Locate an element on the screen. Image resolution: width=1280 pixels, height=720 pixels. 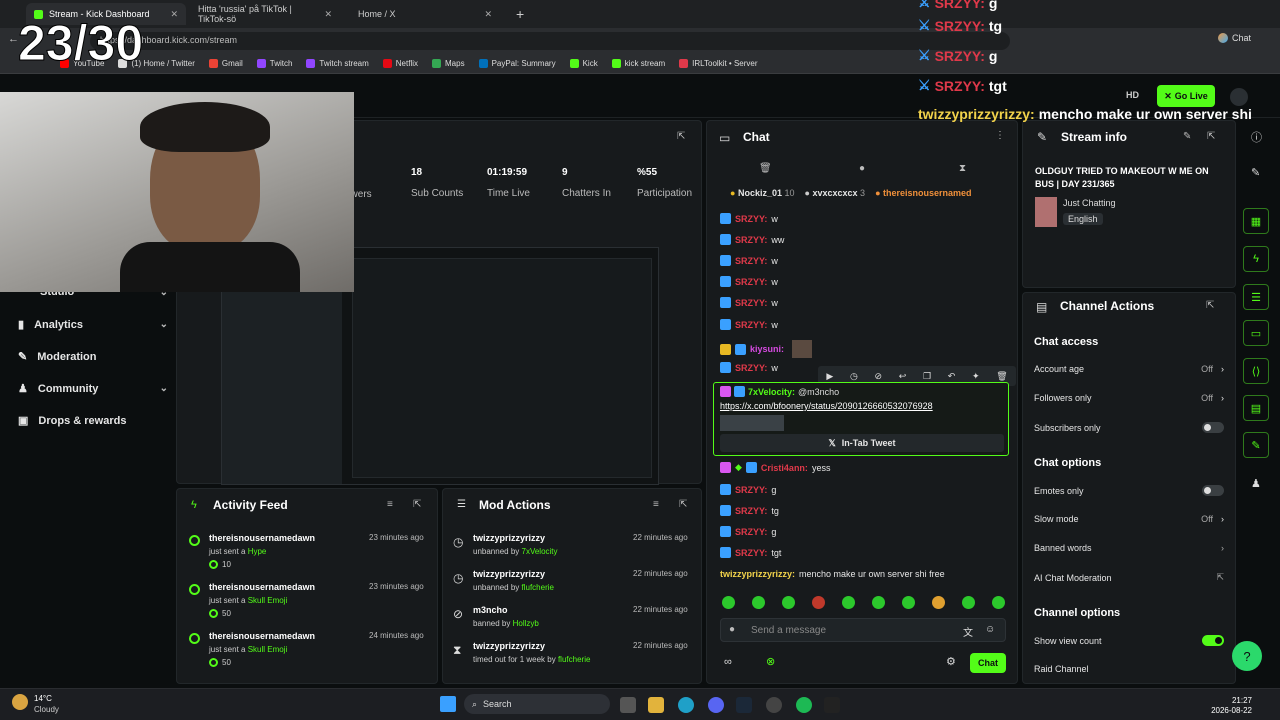
task-view-icon is located at coordinates (628, 705).